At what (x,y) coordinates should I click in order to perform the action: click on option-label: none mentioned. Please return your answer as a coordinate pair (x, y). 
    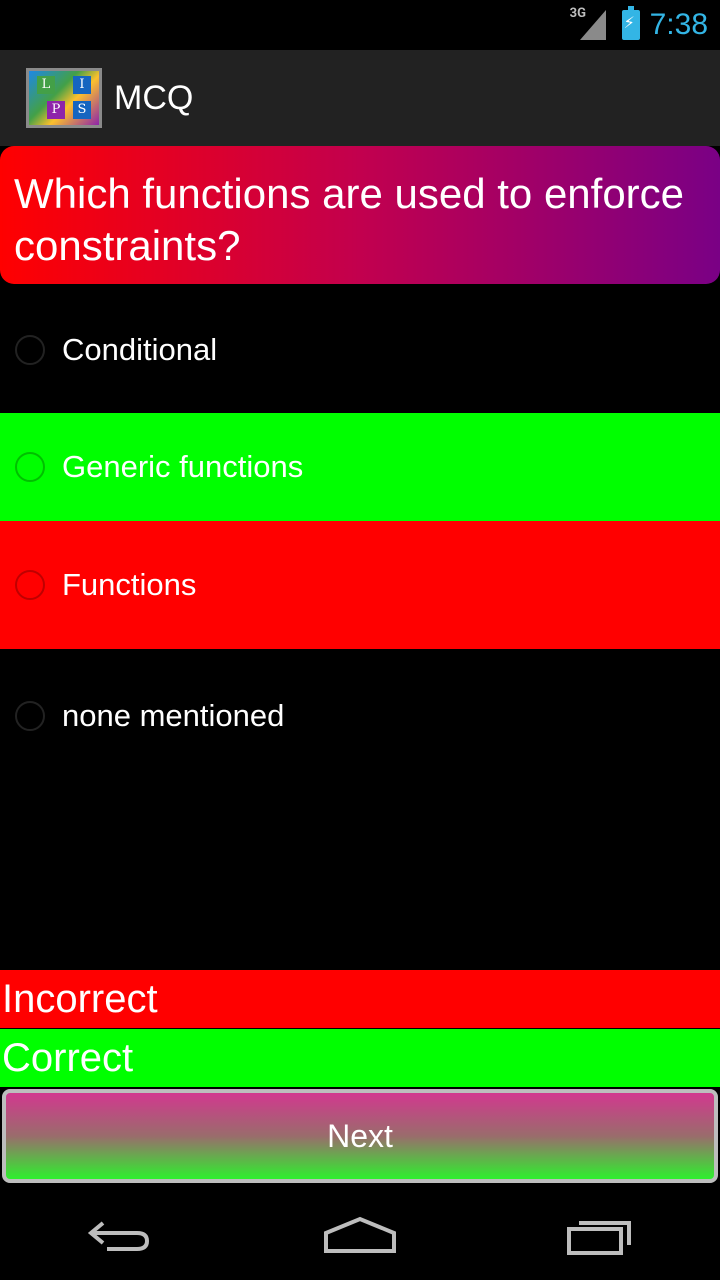
    Looking at the image, I should click on (173, 715).